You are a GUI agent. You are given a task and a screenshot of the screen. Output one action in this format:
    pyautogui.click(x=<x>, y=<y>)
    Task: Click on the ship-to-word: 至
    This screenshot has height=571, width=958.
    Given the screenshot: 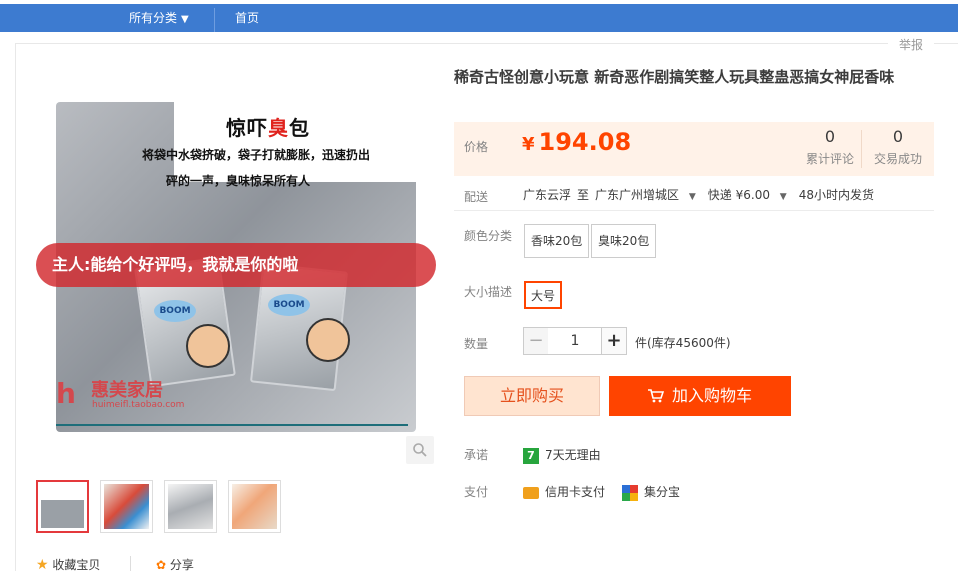 What is the action you would take?
    pyautogui.click(x=583, y=195)
    